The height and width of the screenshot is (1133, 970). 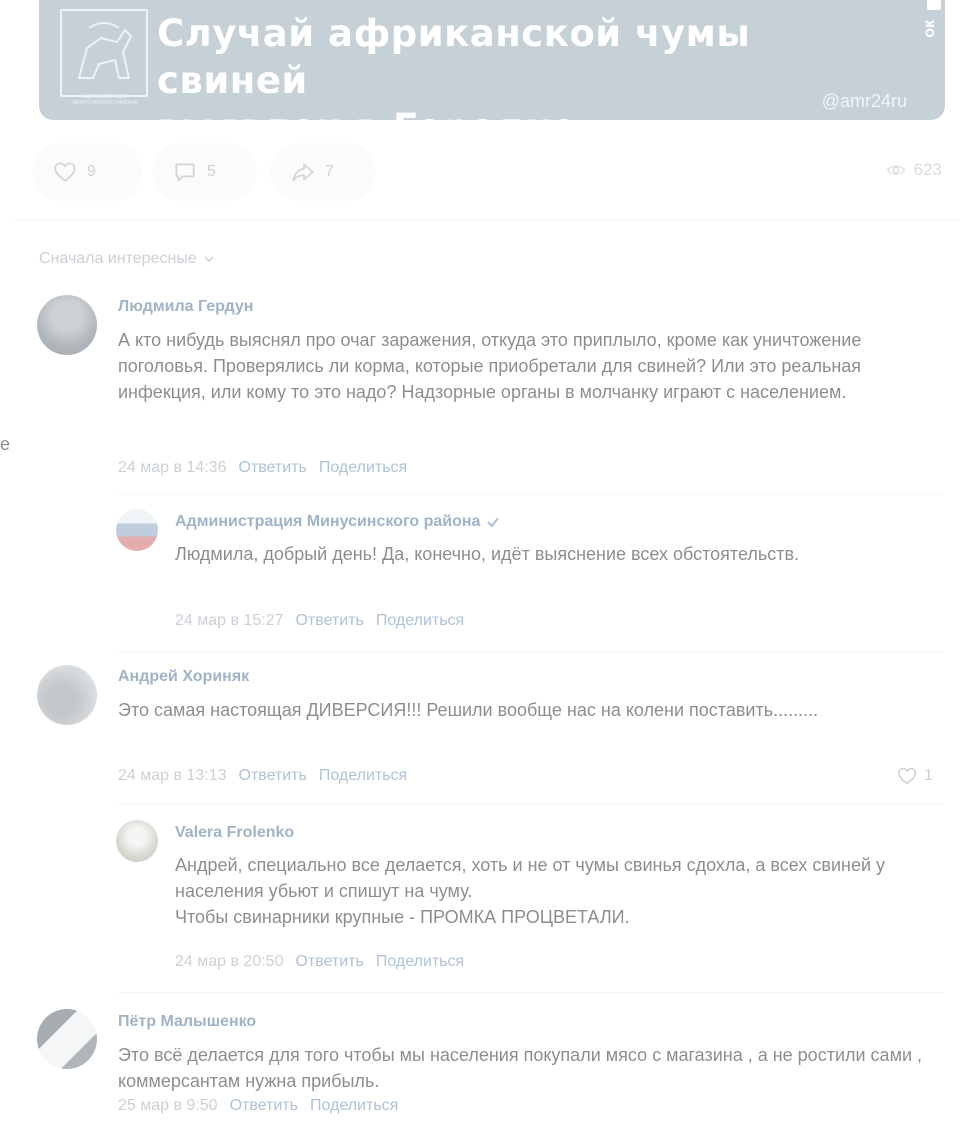 I want to click on comment-date: 25 мар в 9:50, so click(x=168, y=1106).